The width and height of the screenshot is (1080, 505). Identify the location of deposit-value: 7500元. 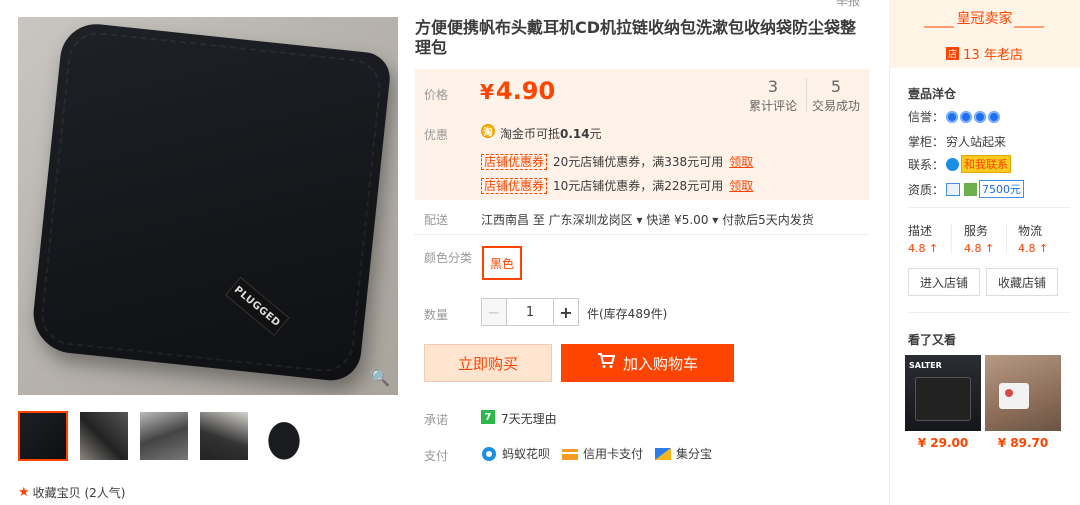
(1002, 189).